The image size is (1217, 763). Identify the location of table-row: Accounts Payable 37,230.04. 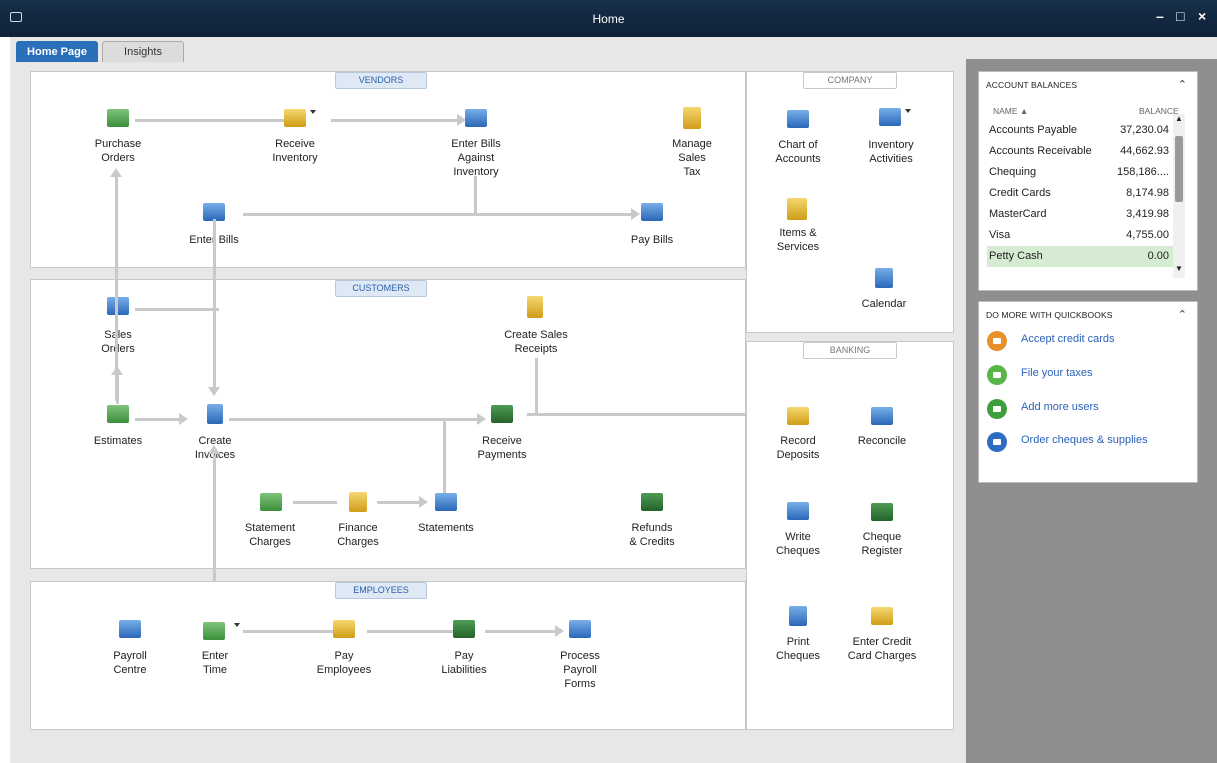
(1080, 130).